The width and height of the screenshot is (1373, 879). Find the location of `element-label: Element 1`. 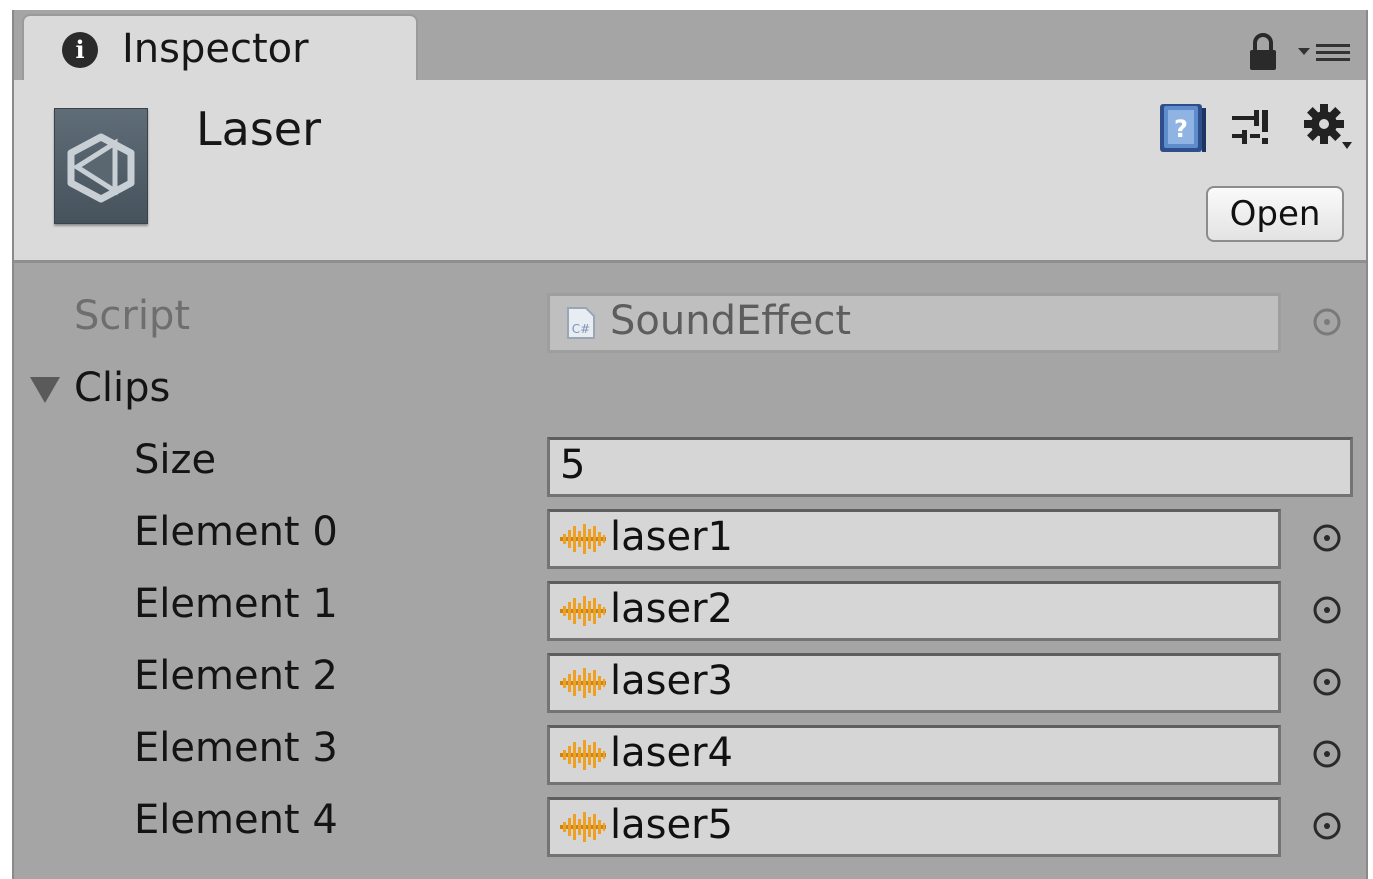

element-label: Element 1 is located at coordinates (236, 604).